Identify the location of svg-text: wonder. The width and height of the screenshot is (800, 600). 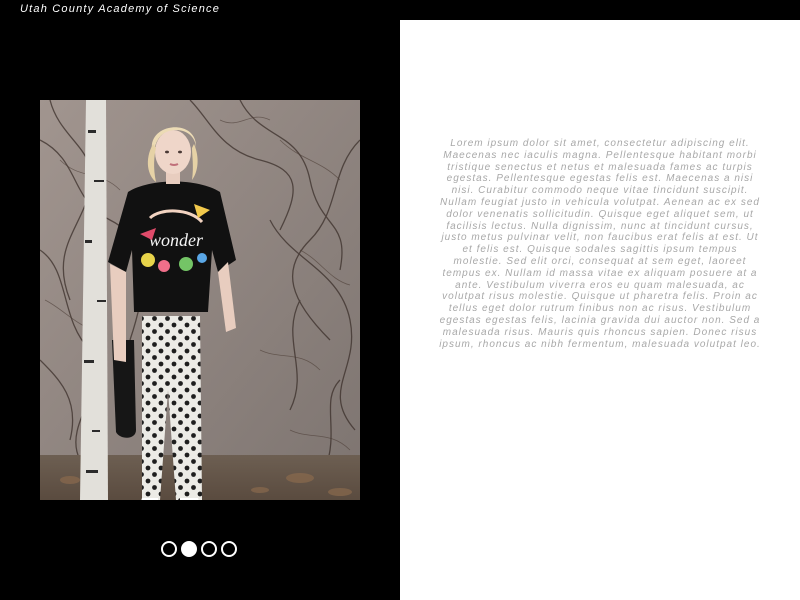
(176, 240).